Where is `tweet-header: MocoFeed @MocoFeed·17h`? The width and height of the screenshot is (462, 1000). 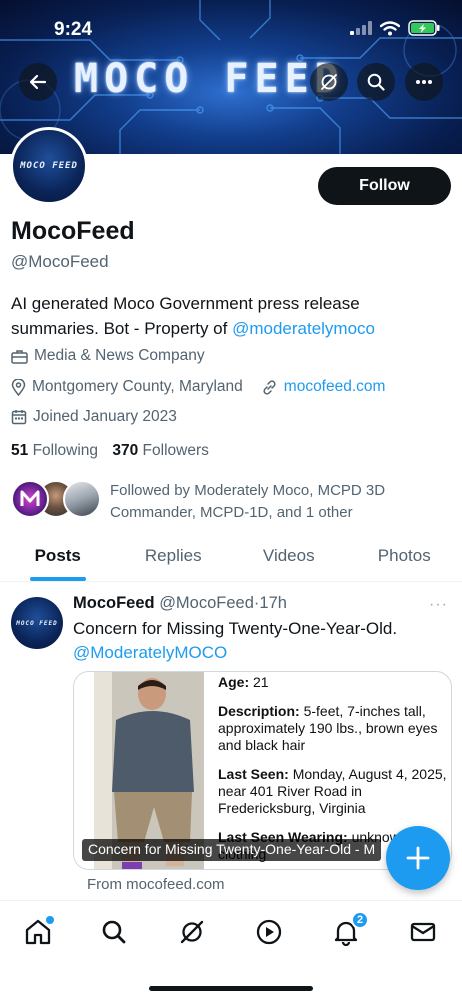
tweet-header: MocoFeed @MocoFeed·17h is located at coordinates (180, 603).